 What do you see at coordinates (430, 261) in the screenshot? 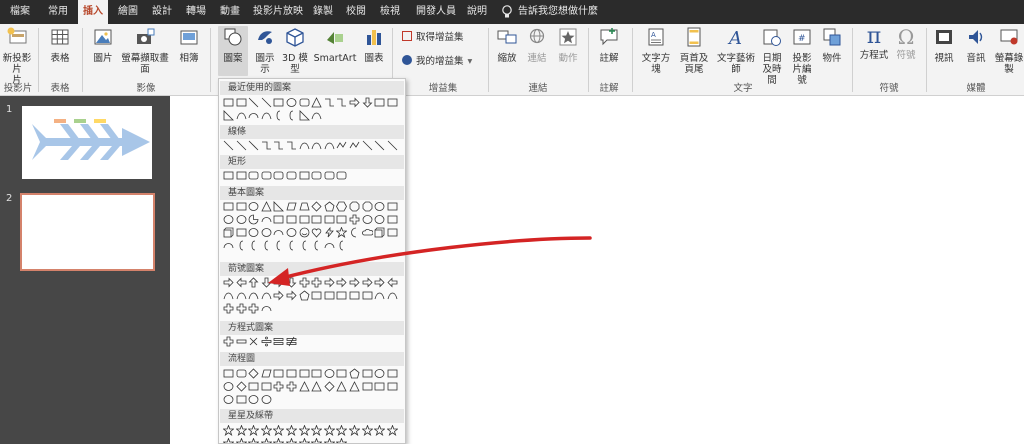
I see `red-annotation-arrow` at bounding box center [430, 261].